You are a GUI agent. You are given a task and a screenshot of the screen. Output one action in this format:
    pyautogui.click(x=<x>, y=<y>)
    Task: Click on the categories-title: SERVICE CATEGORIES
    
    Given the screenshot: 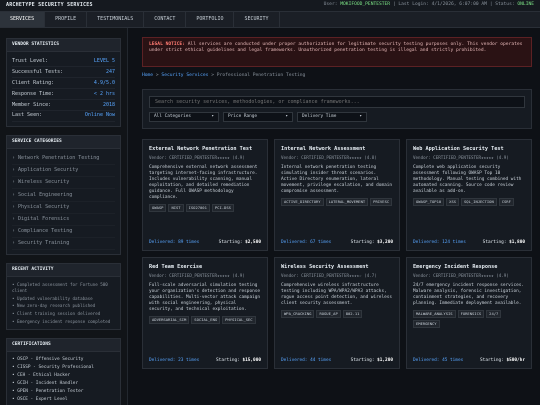 What is the action you would take?
    pyautogui.click(x=63, y=142)
    